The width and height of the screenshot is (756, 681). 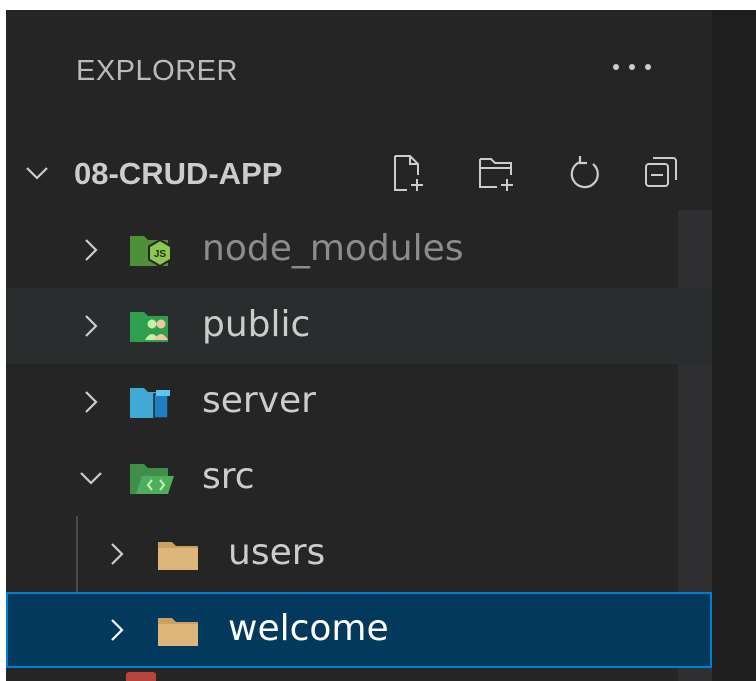 I want to click on refresh-button, so click(x=585, y=173).